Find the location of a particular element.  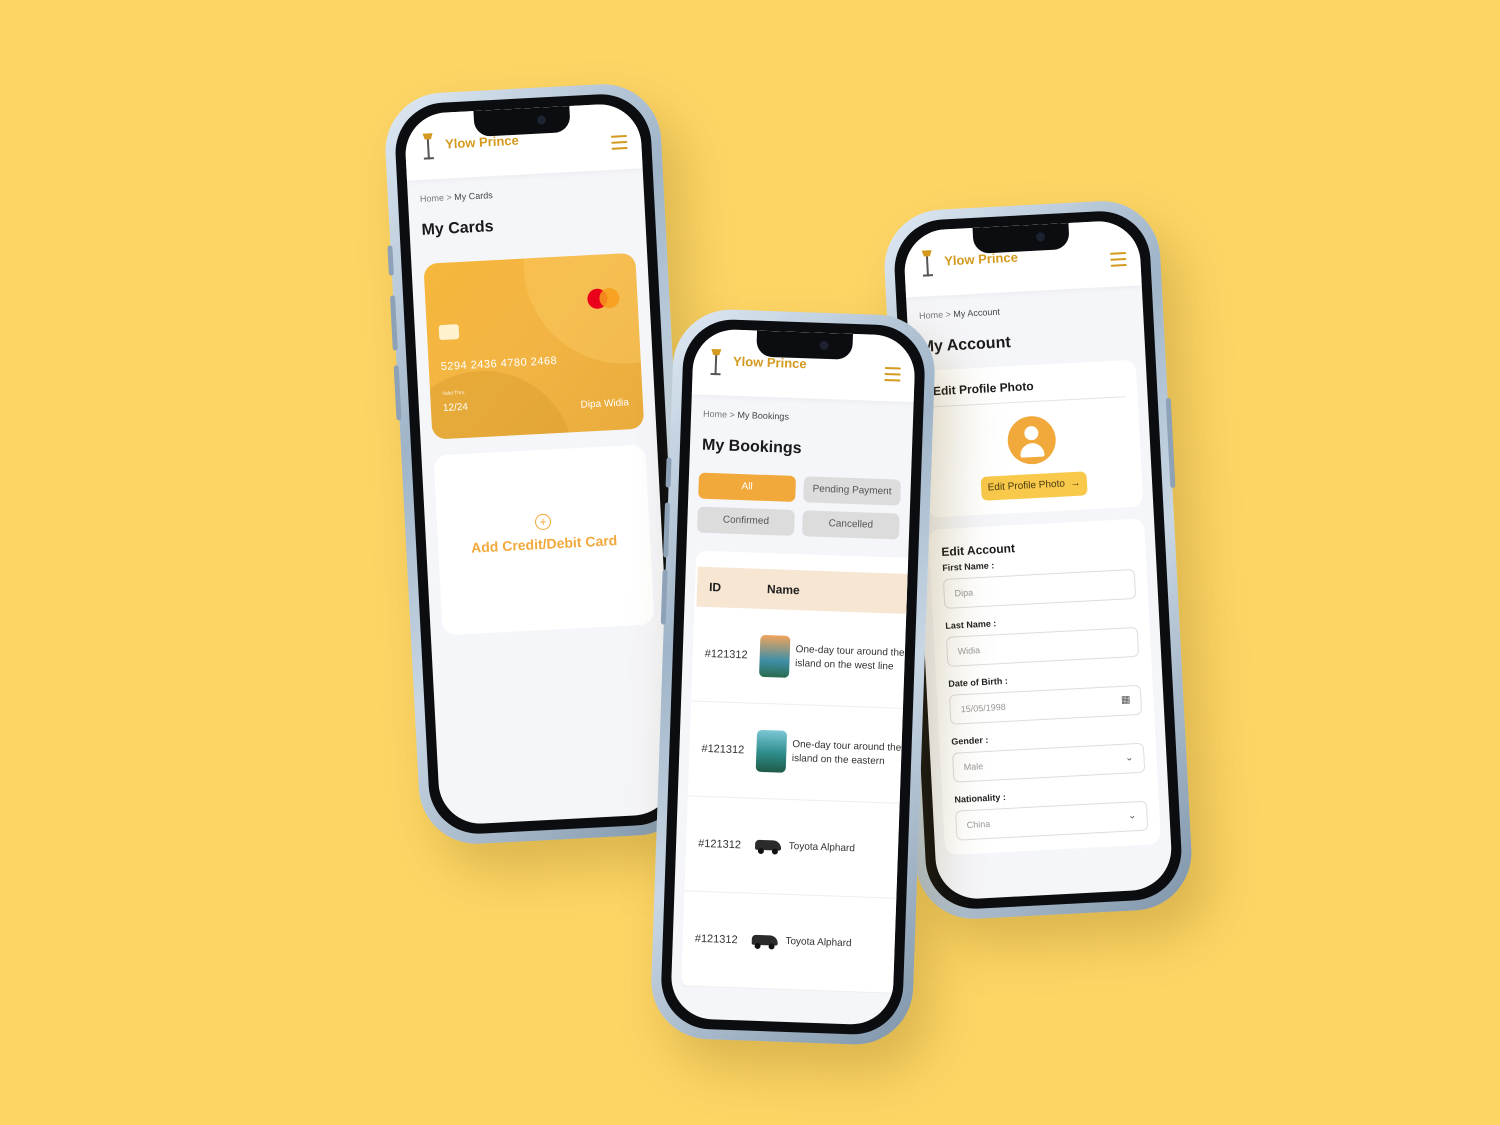

arrow-right-icon: → is located at coordinates (1074, 483).